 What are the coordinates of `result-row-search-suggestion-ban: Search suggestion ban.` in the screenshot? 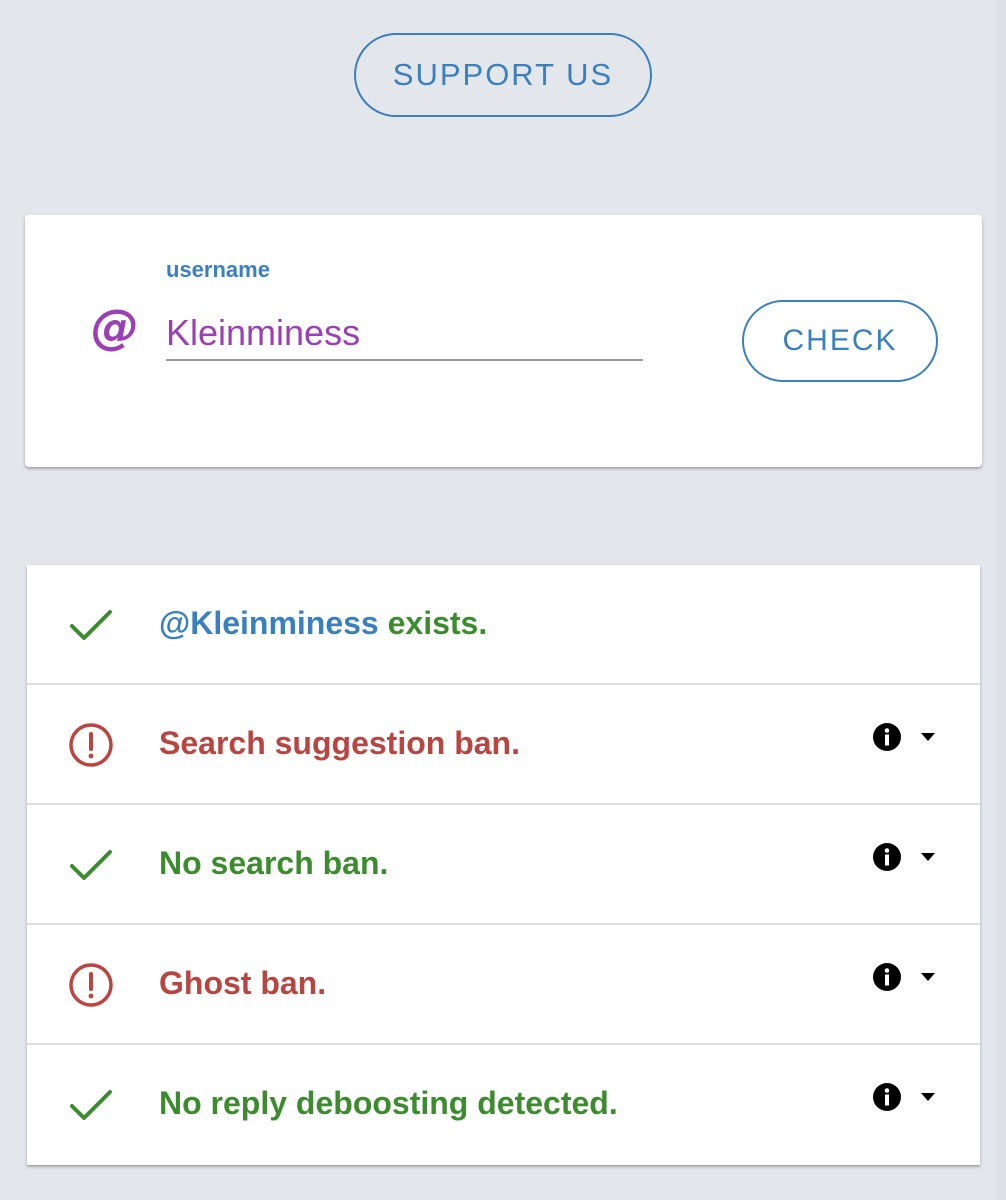 It's located at (503, 745).